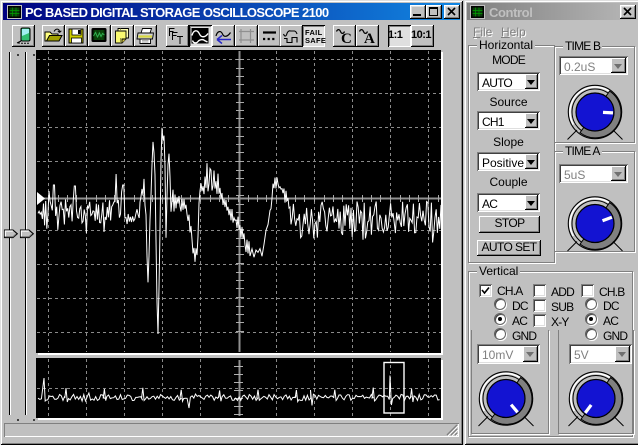 The image size is (638, 445). Describe the element at coordinates (346, 39) in the screenshot. I see `svg-text: C` at that location.